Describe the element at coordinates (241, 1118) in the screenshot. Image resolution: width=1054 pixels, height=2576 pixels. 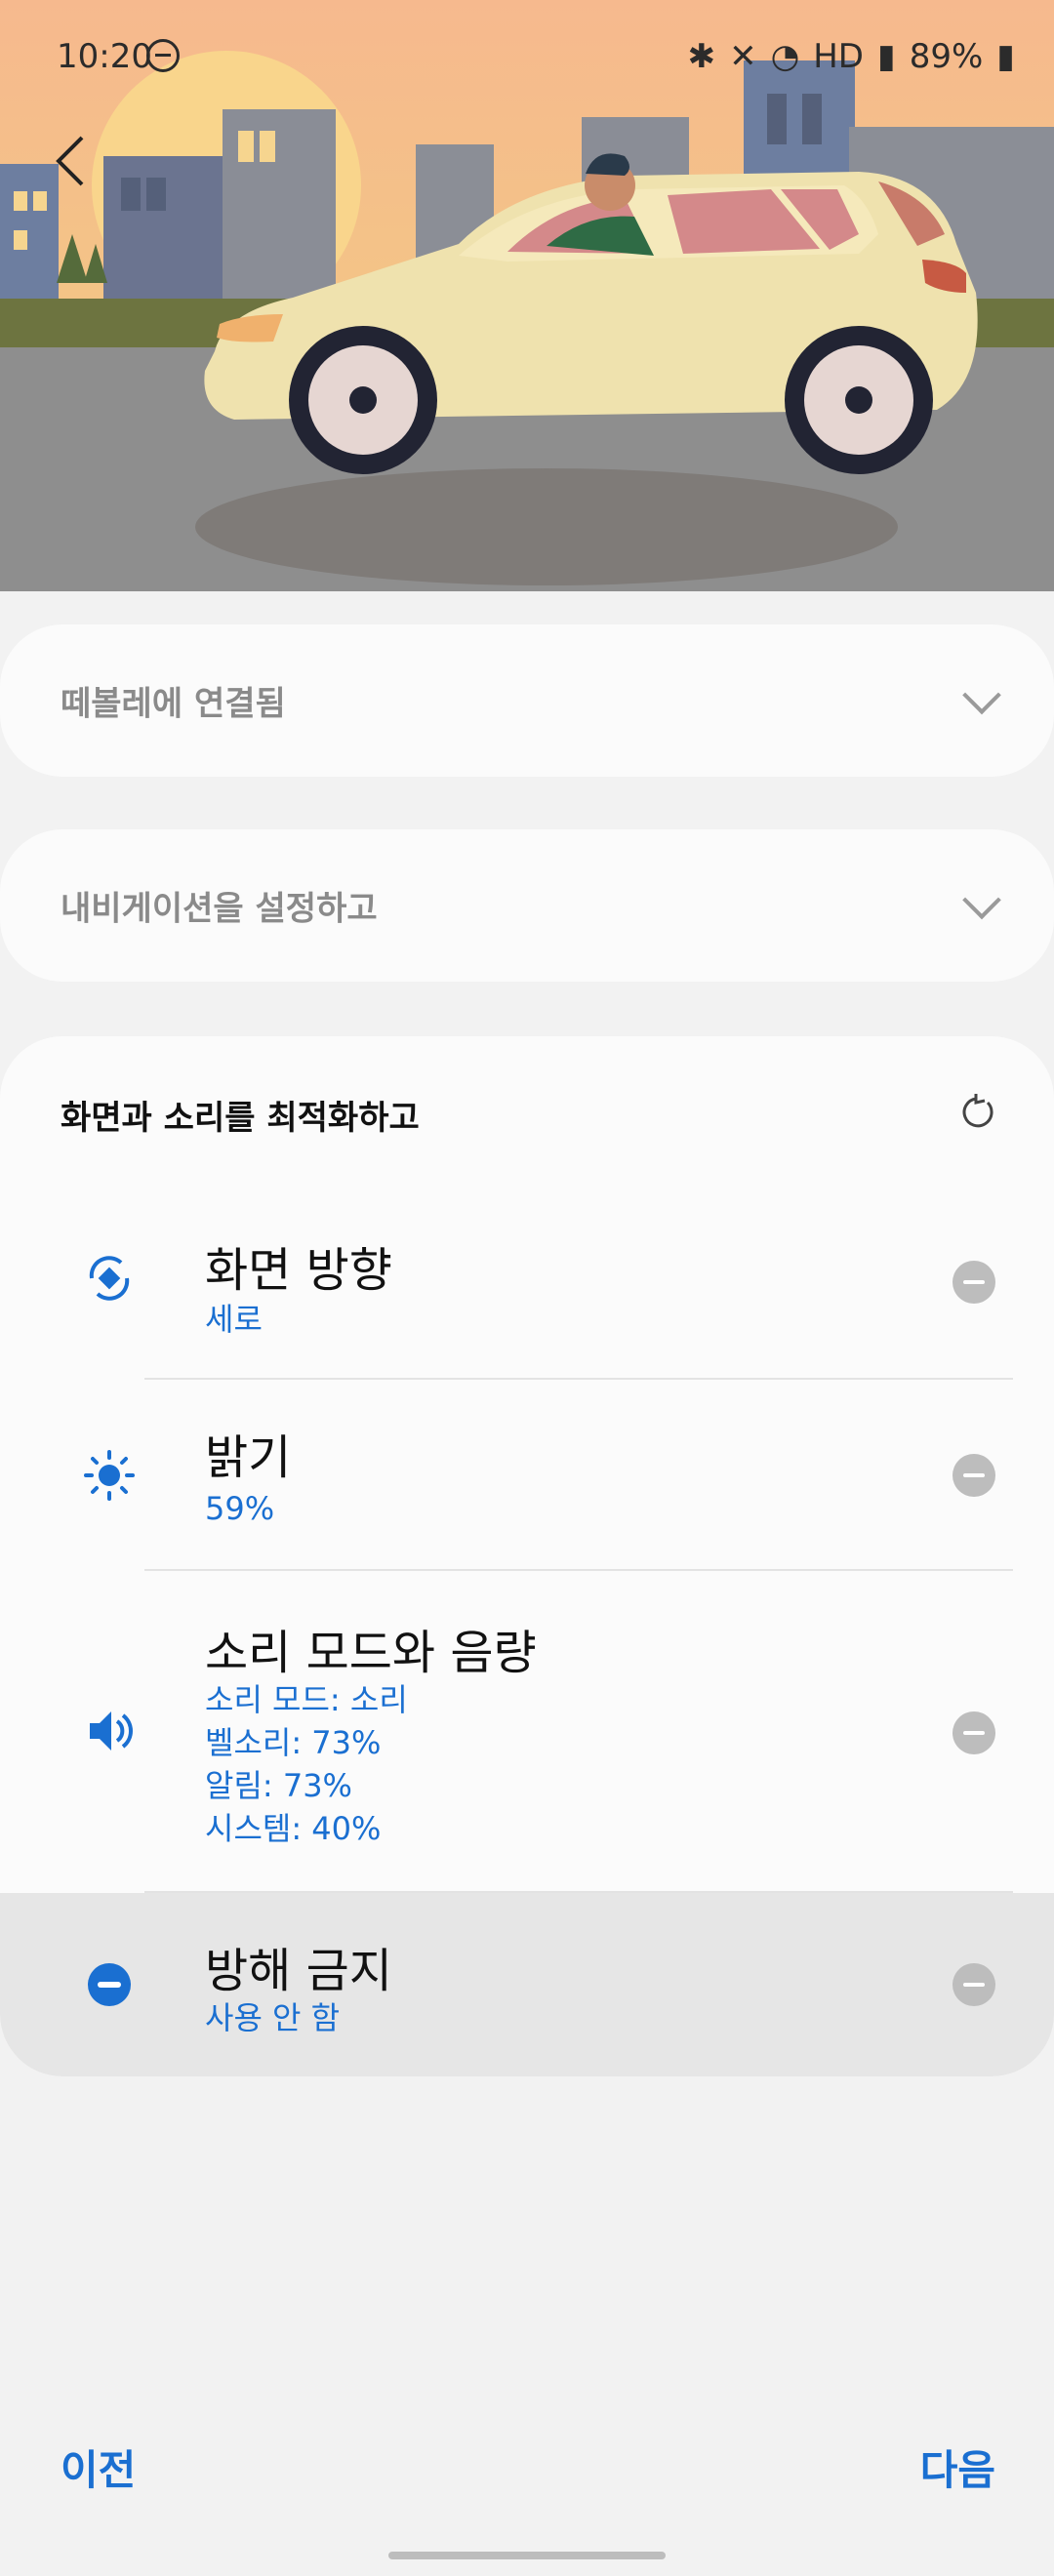
I see `optimize-card-title: 화면과 소리를 최적화하고` at that location.